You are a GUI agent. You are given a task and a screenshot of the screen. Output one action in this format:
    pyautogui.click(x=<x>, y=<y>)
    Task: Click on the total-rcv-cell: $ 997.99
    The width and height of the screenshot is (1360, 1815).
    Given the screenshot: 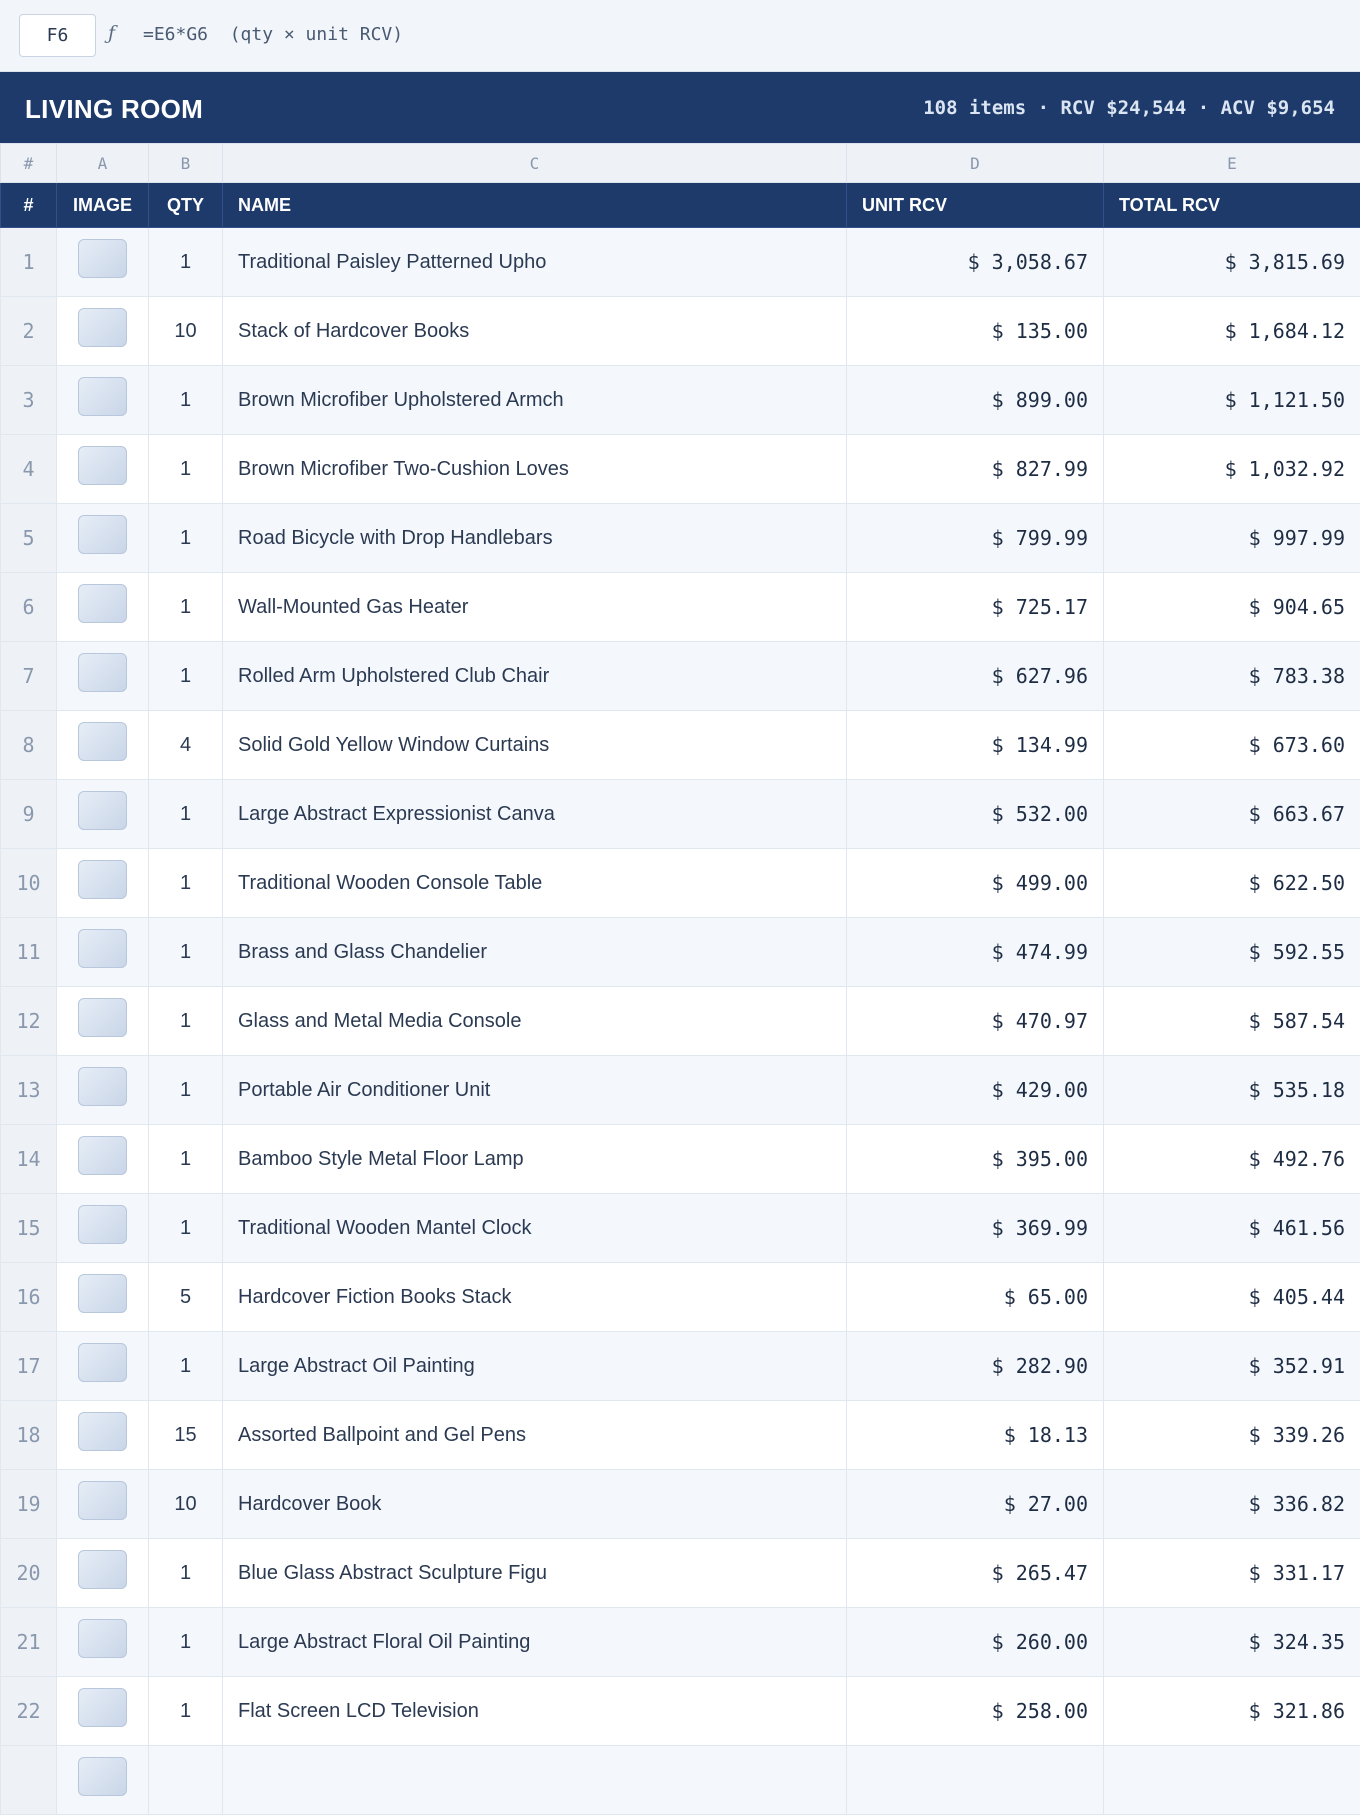 What is the action you would take?
    pyautogui.click(x=1232, y=538)
    